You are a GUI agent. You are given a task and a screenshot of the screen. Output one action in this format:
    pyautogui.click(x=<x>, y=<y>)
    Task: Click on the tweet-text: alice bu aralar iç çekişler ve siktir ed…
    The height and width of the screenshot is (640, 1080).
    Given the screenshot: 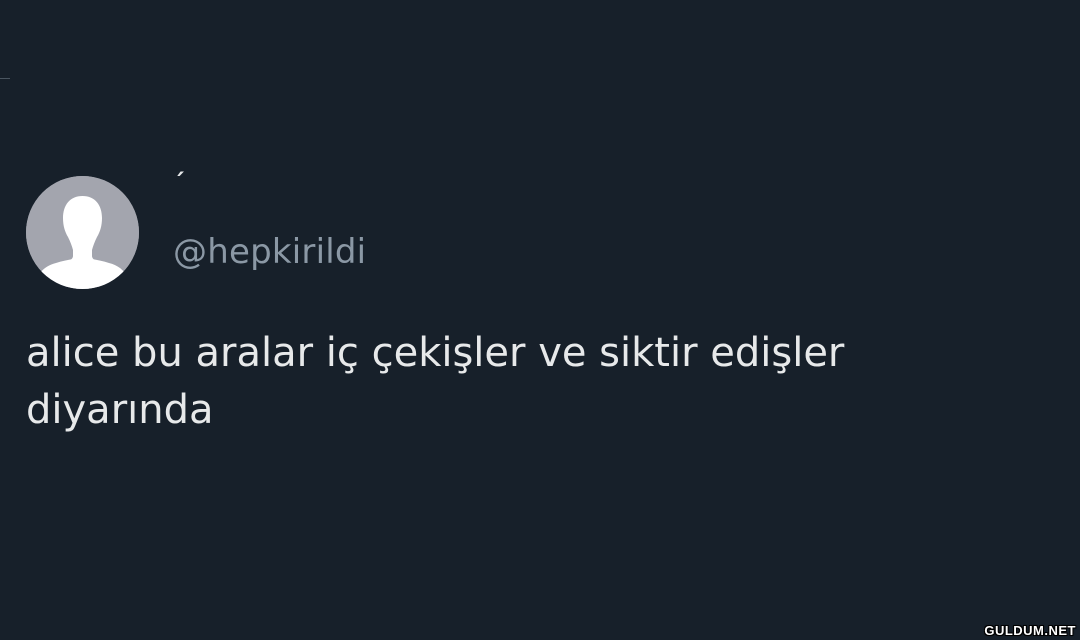 What is the action you would take?
    pyautogui.click(x=435, y=381)
    